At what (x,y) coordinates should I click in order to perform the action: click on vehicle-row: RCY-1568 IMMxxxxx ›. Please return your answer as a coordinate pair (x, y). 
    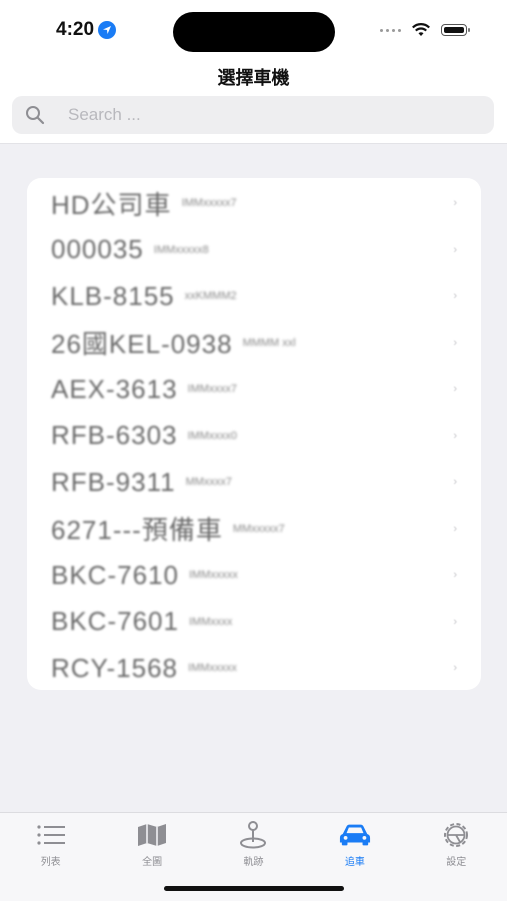
    Looking at the image, I should click on (254, 667).